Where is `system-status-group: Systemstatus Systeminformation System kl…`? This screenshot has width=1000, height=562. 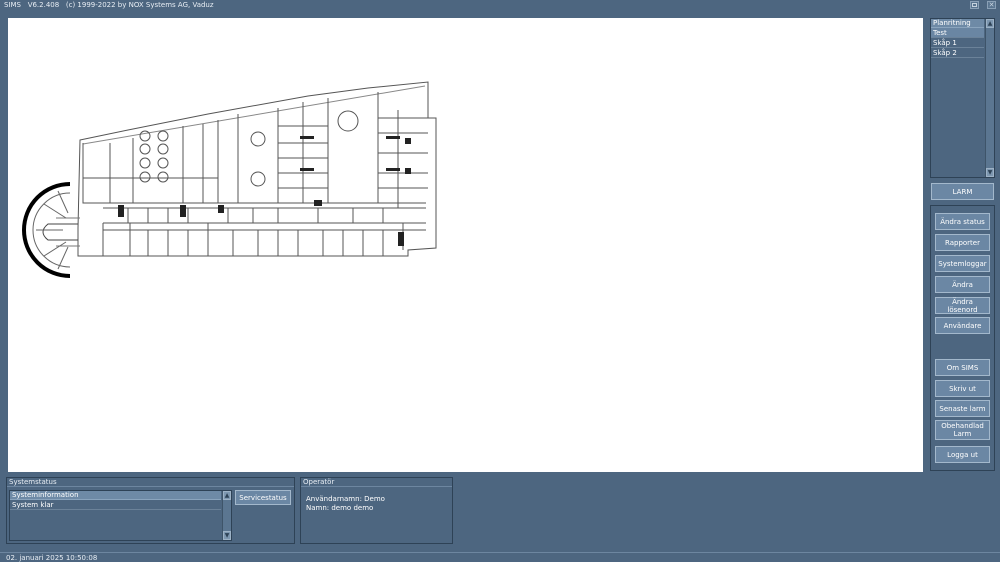
system-status-group: Systemstatus Systeminformation System kl… is located at coordinates (150, 510).